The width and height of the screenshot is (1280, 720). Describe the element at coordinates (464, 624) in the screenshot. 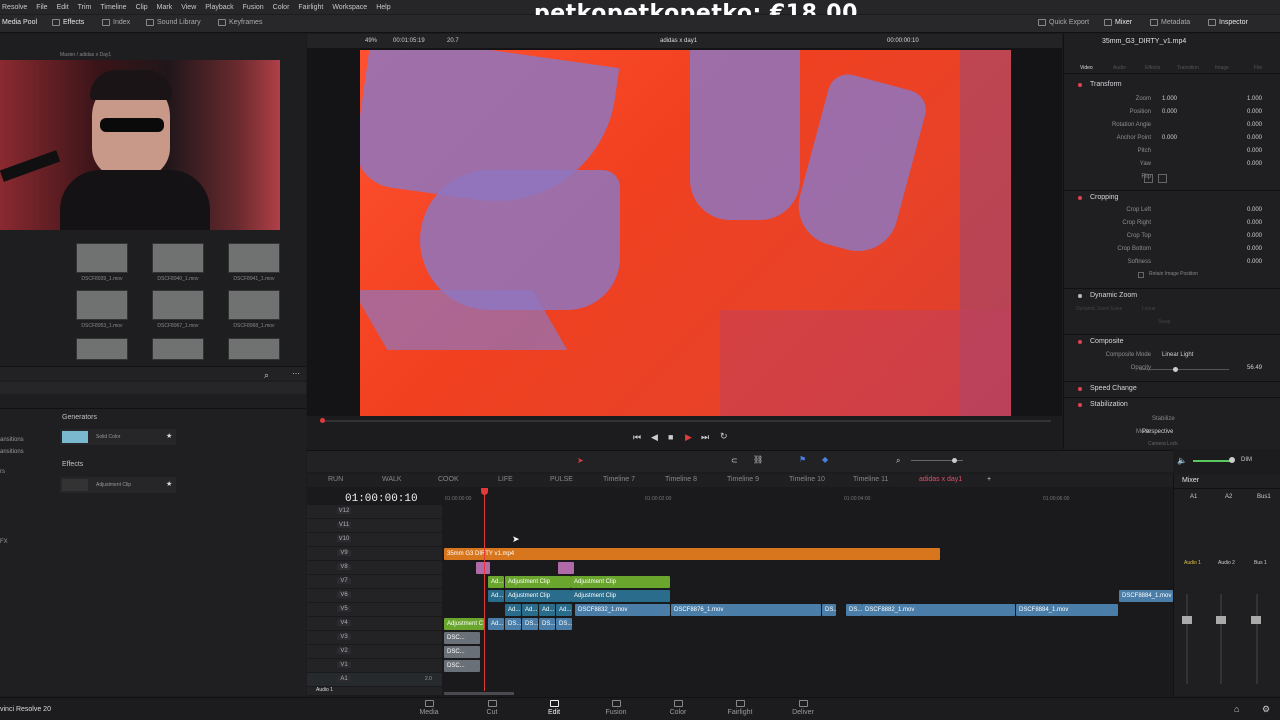

I see `clip-adjustment-c: Adjustment C` at that location.